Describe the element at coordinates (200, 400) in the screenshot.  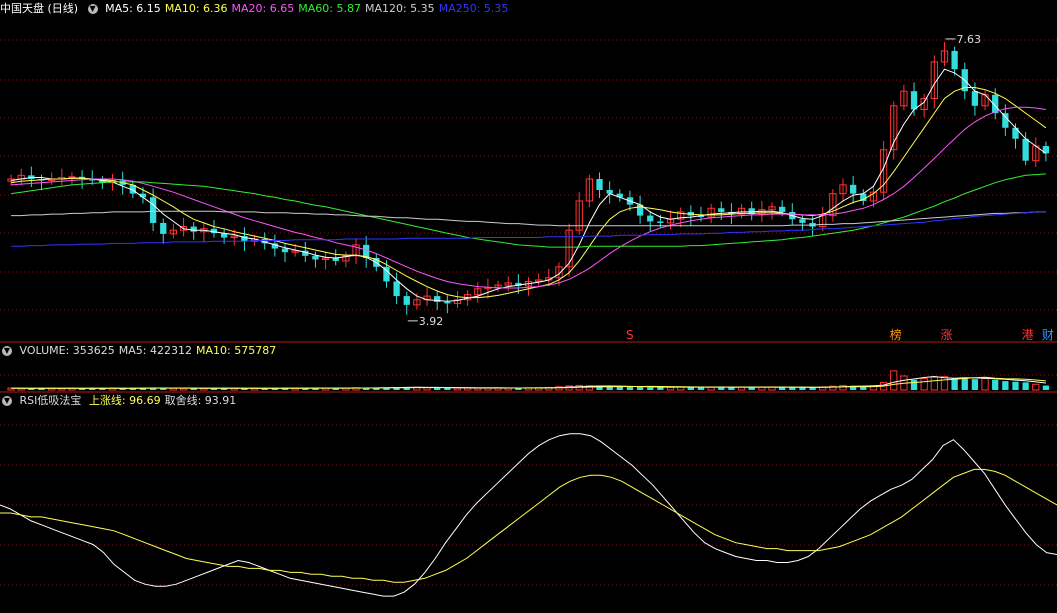
I see `rsi-label-1: 取舍线: 93.91` at that location.